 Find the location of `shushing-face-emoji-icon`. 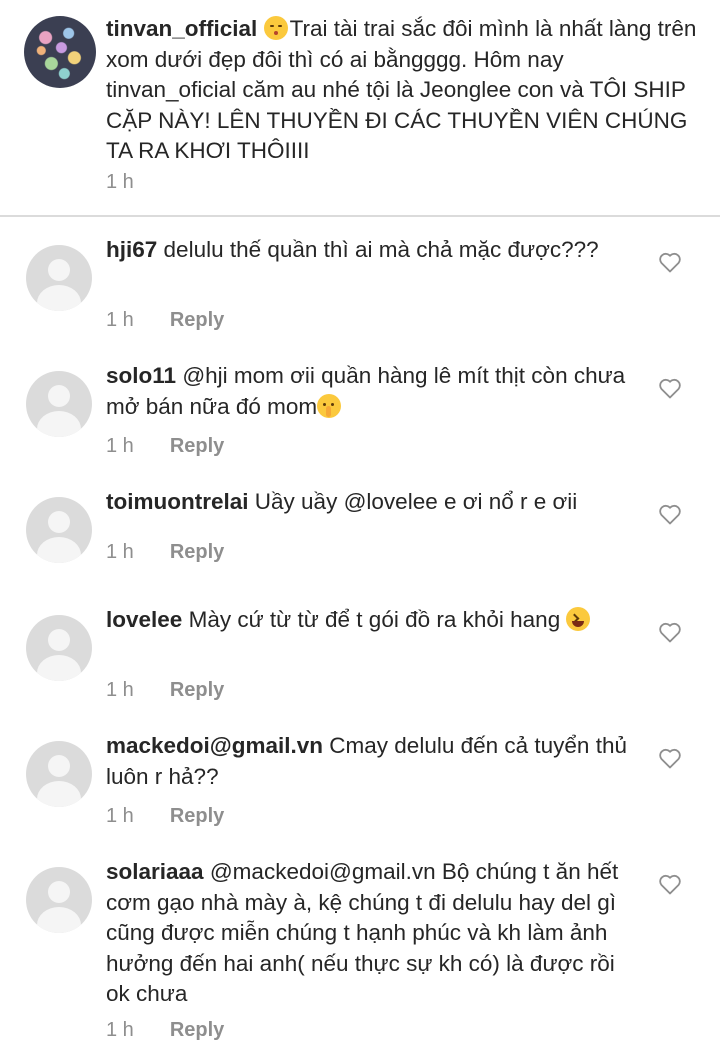

shushing-face-emoji-icon is located at coordinates (329, 405).